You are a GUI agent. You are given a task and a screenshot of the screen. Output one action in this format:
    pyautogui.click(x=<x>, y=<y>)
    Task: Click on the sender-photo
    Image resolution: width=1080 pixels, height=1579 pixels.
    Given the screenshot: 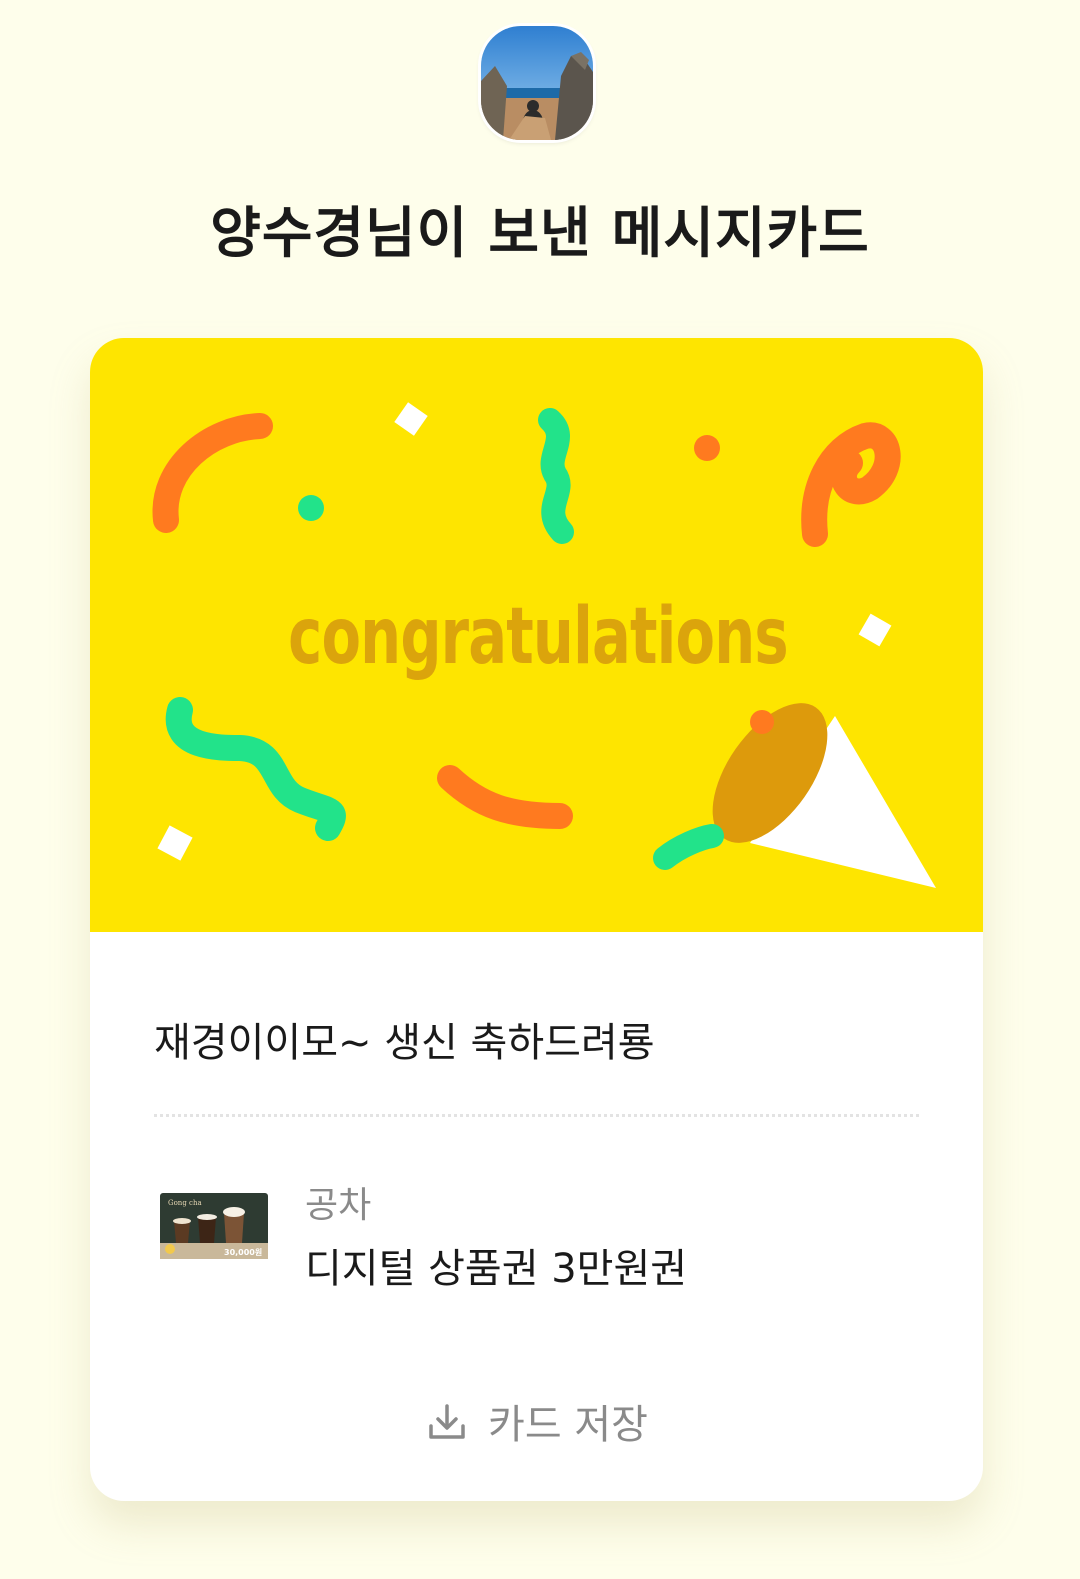 What is the action you would take?
    pyautogui.click(x=537, y=83)
    